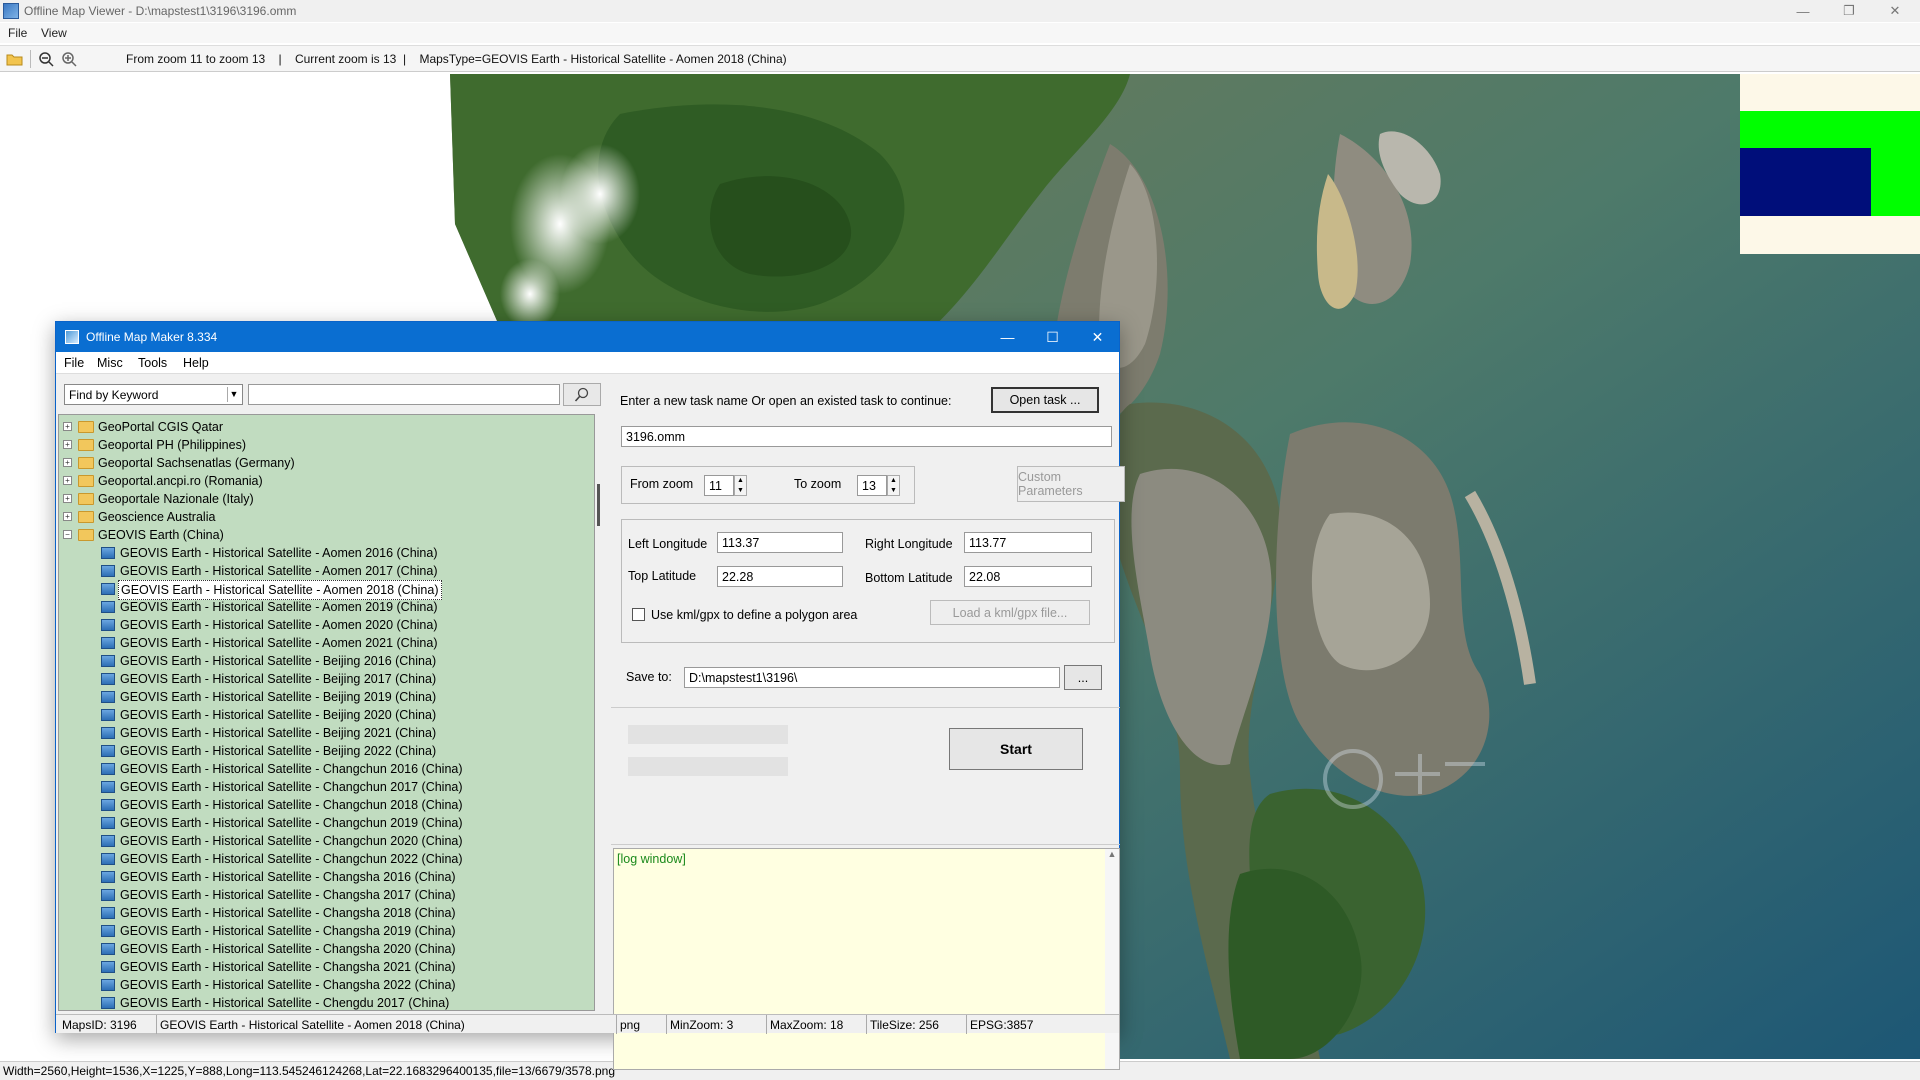  I want to click on minimize-icon: —, so click(1803, 11).